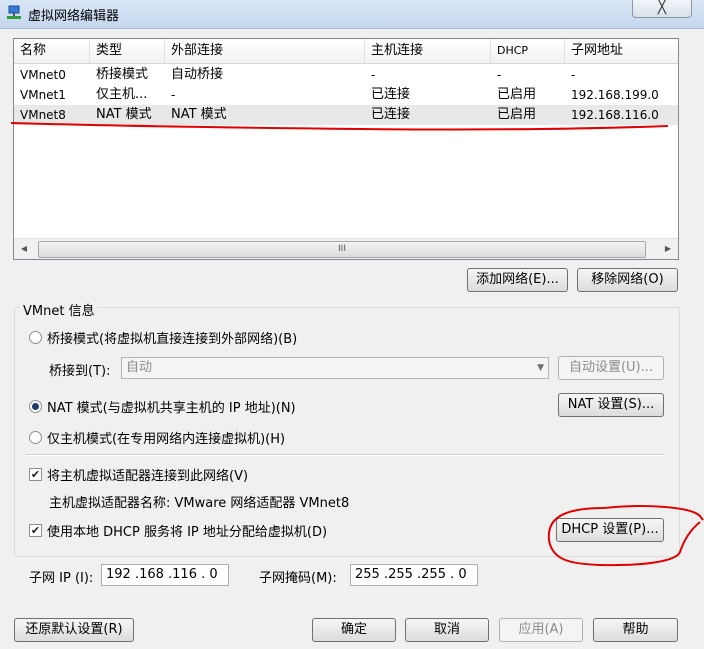 Image resolution: width=704 pixels, height=649 pixels. Describe the element at coordinates (59, 309) in the screenshot. I see `vmnet-info-label: VMnet 信息` at that location.